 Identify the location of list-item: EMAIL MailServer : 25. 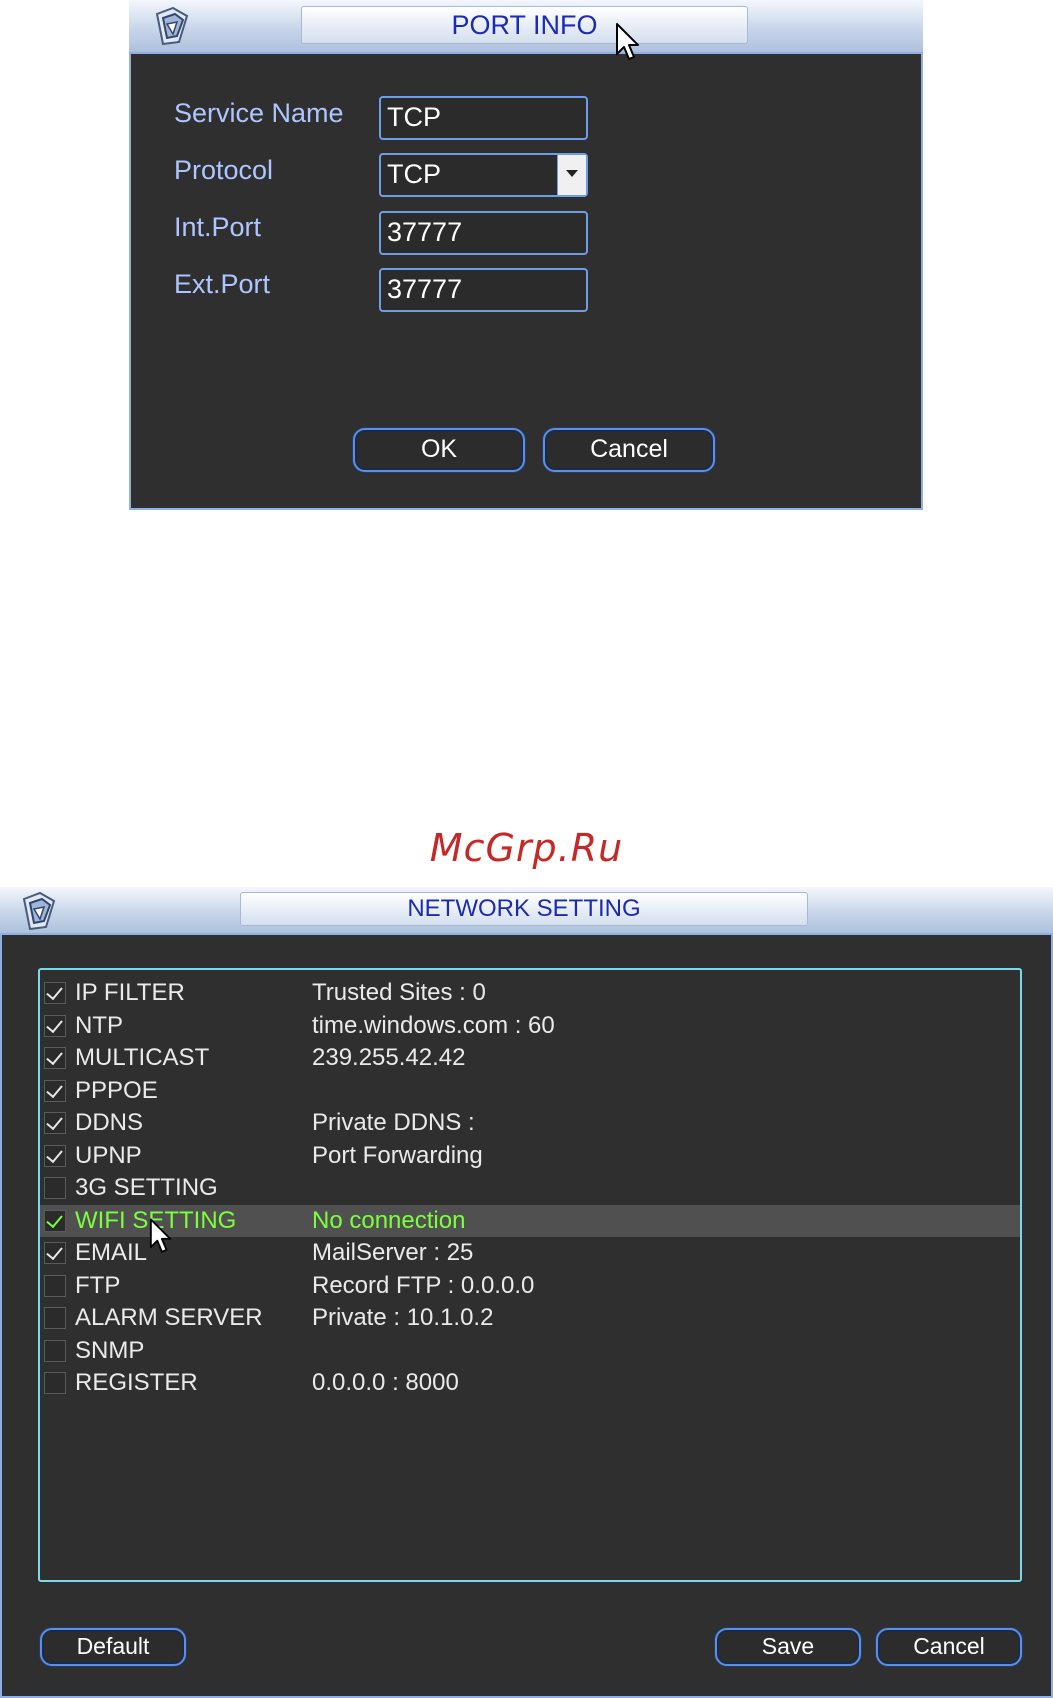
(530, 1253).